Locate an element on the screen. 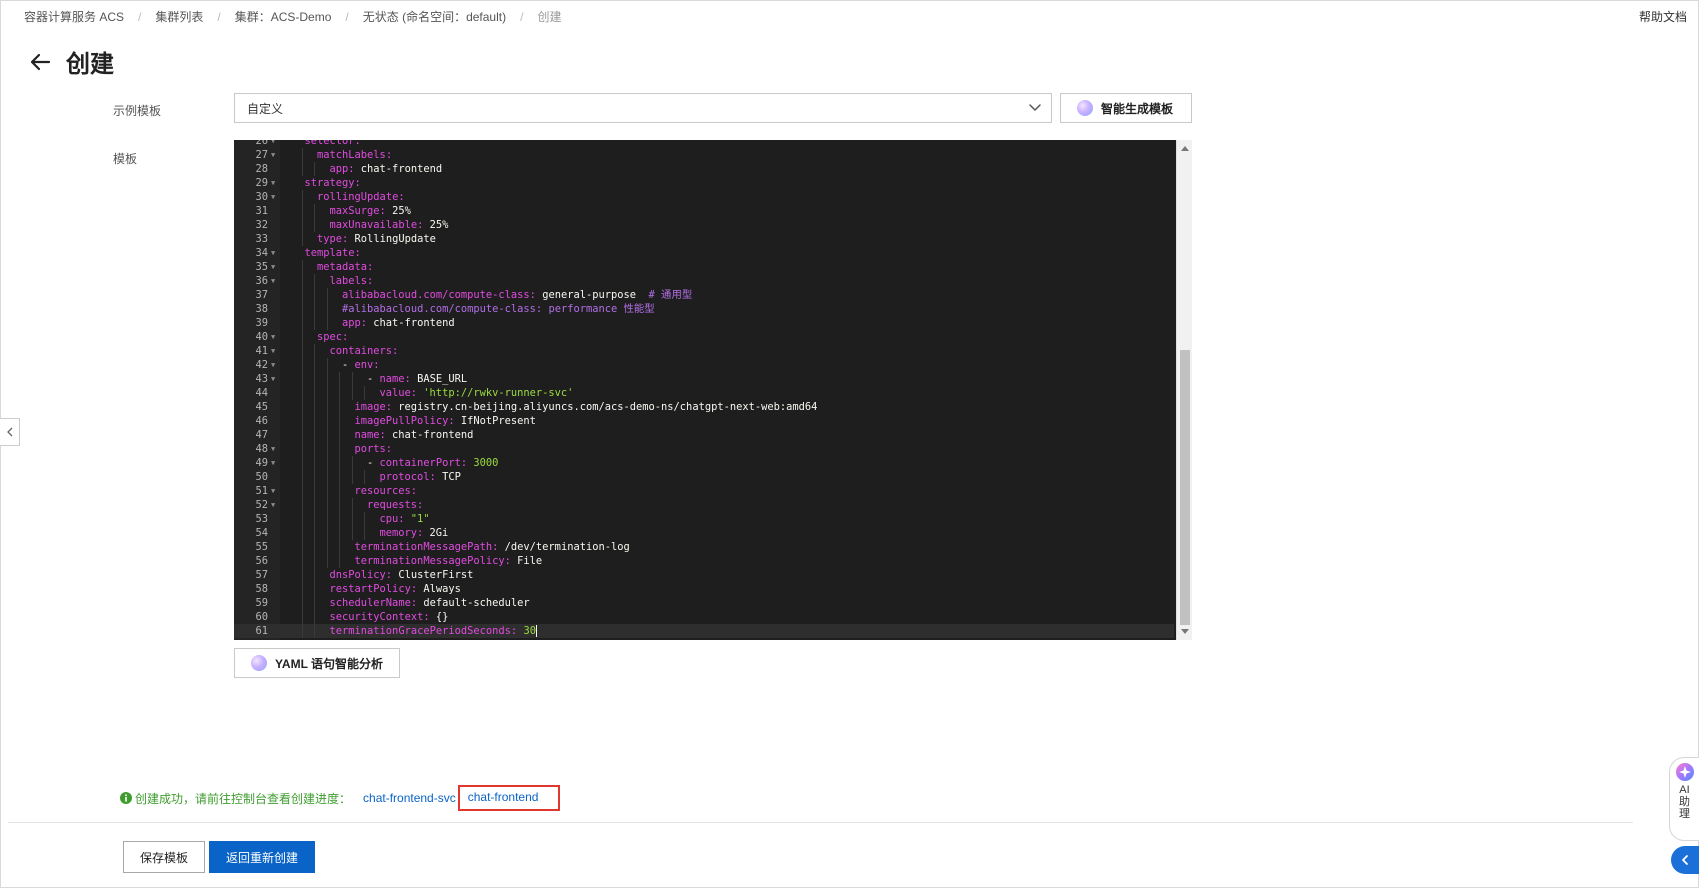  scroll-down-icon is located at coordinates (1185, 631).